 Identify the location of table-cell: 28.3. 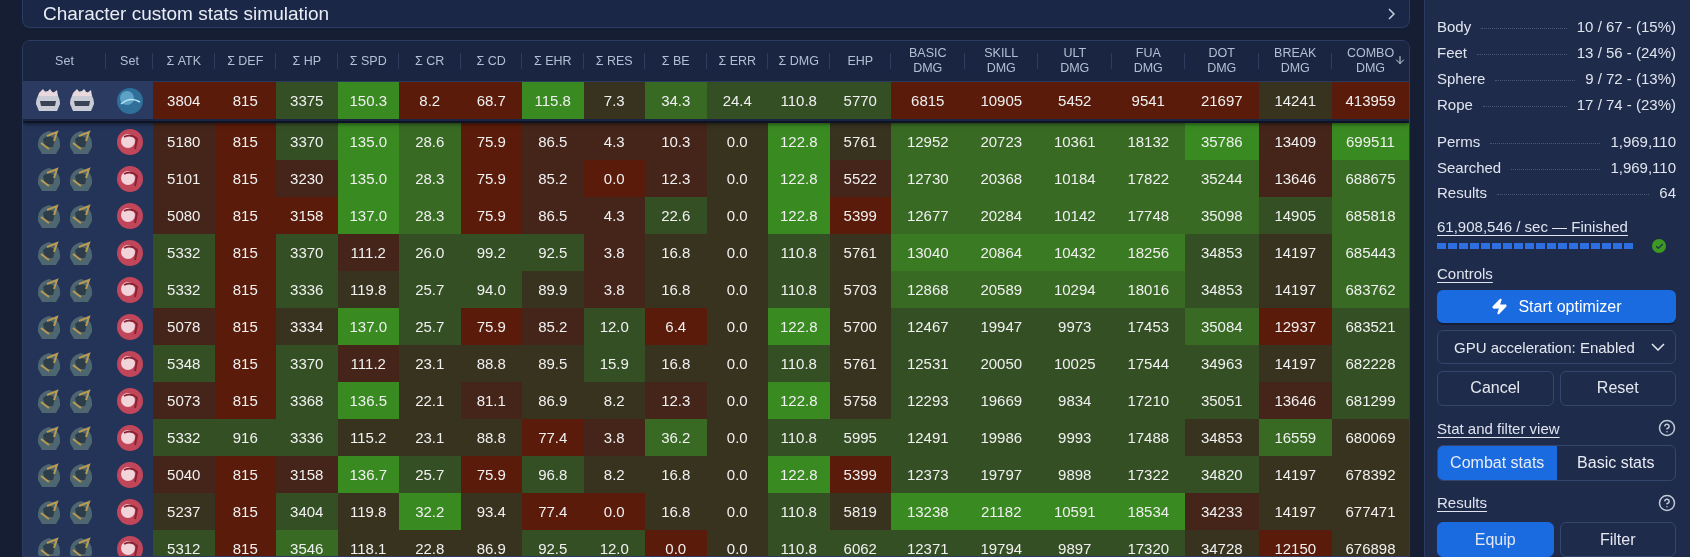
(430, 178).